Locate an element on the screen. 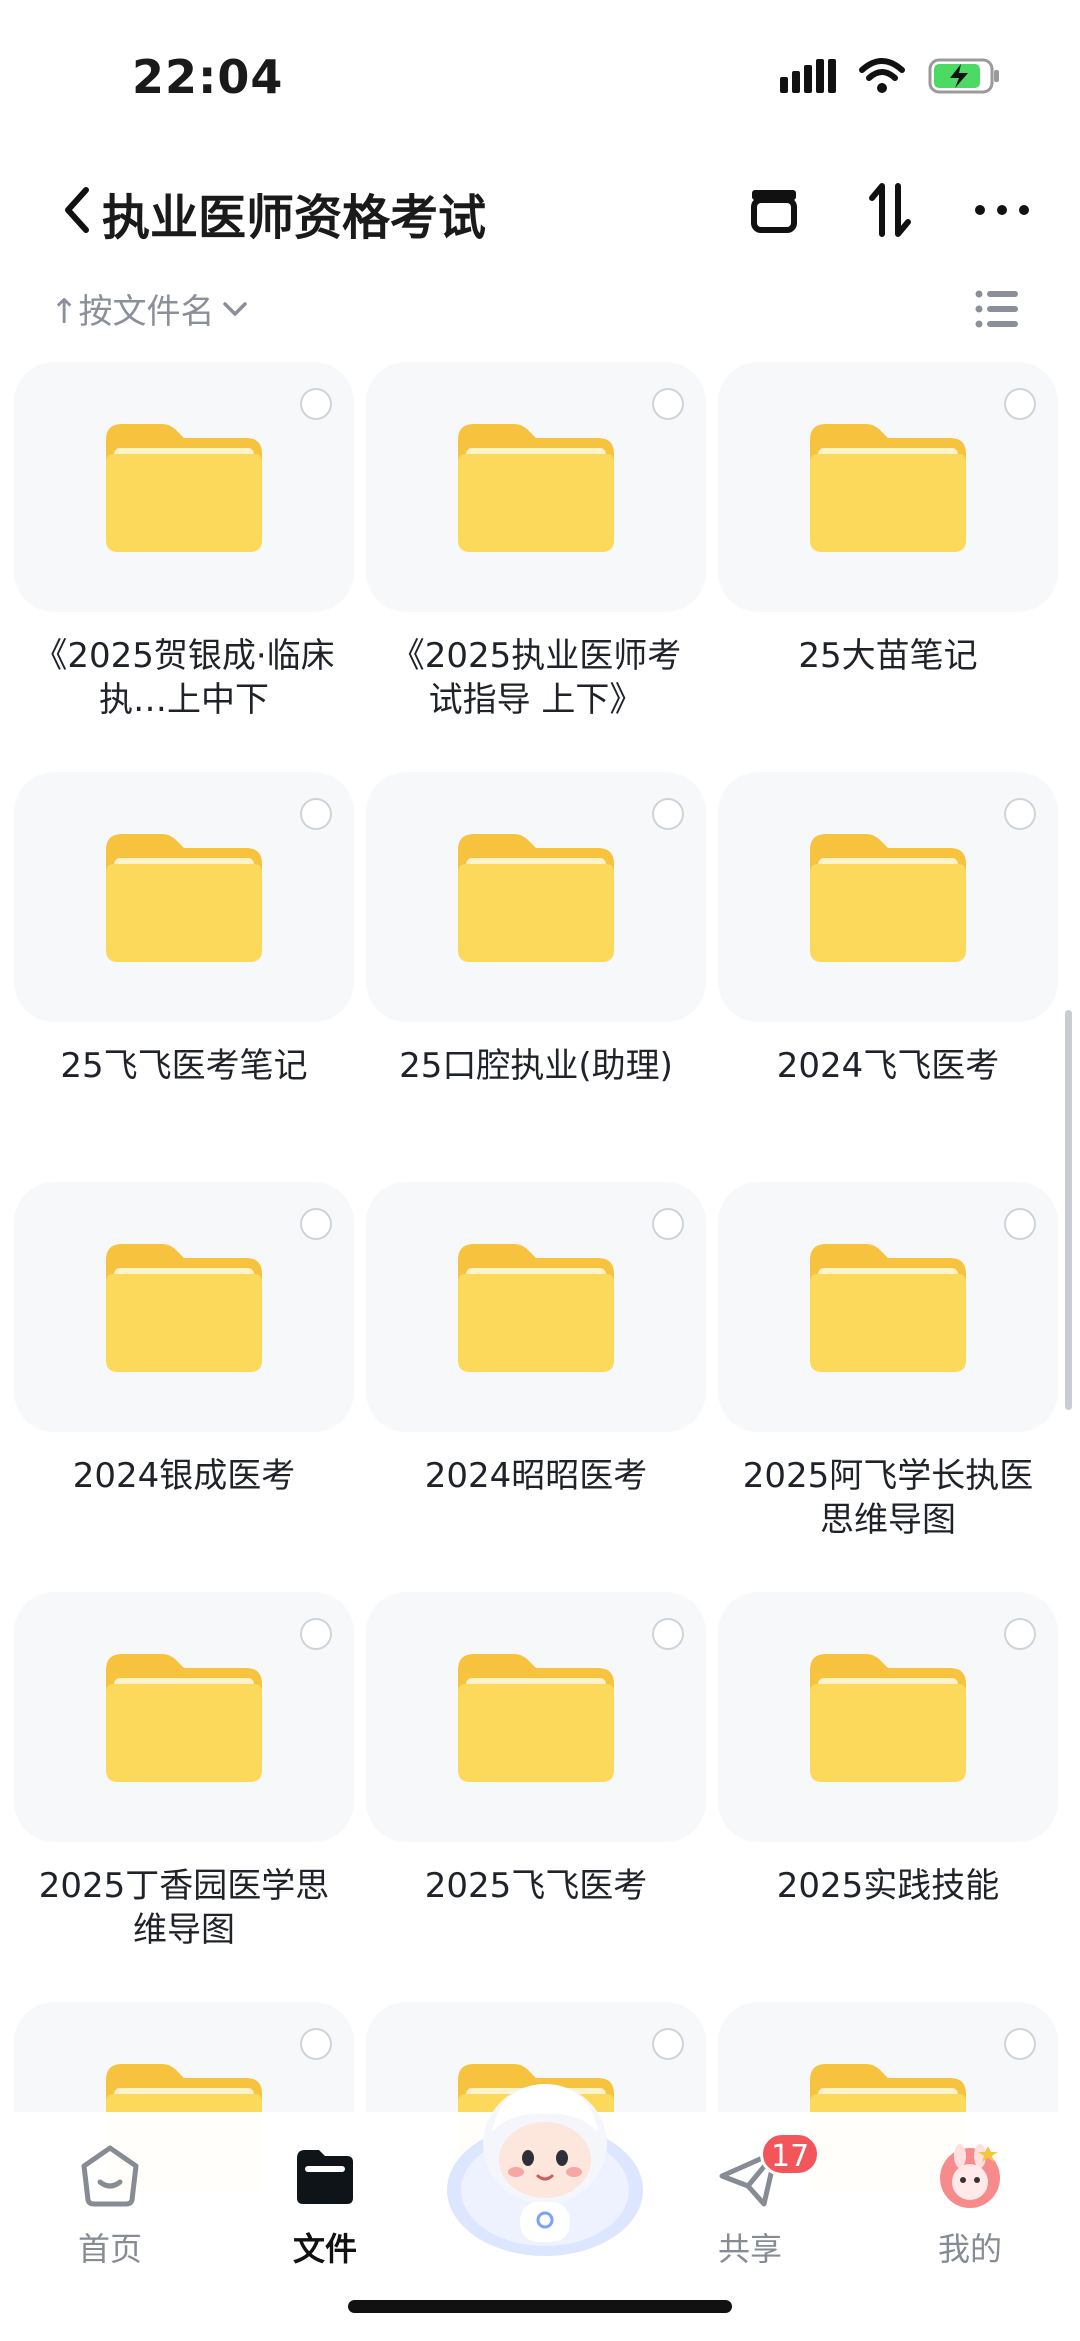 The image size is (1080, 2341). folder-item: 25飞飞医考笔记 is located at coordinates (184, 962).